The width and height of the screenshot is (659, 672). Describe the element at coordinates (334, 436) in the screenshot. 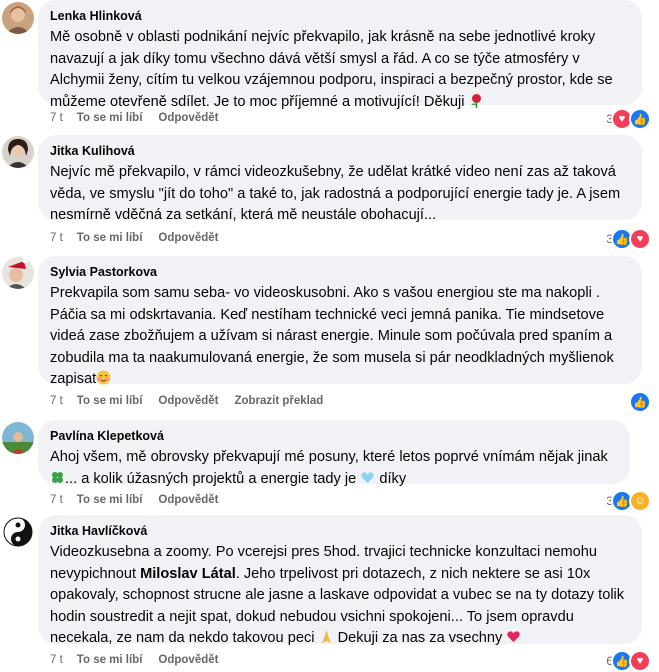

I see `comment-author: Pavlína Klepetková` at that location.